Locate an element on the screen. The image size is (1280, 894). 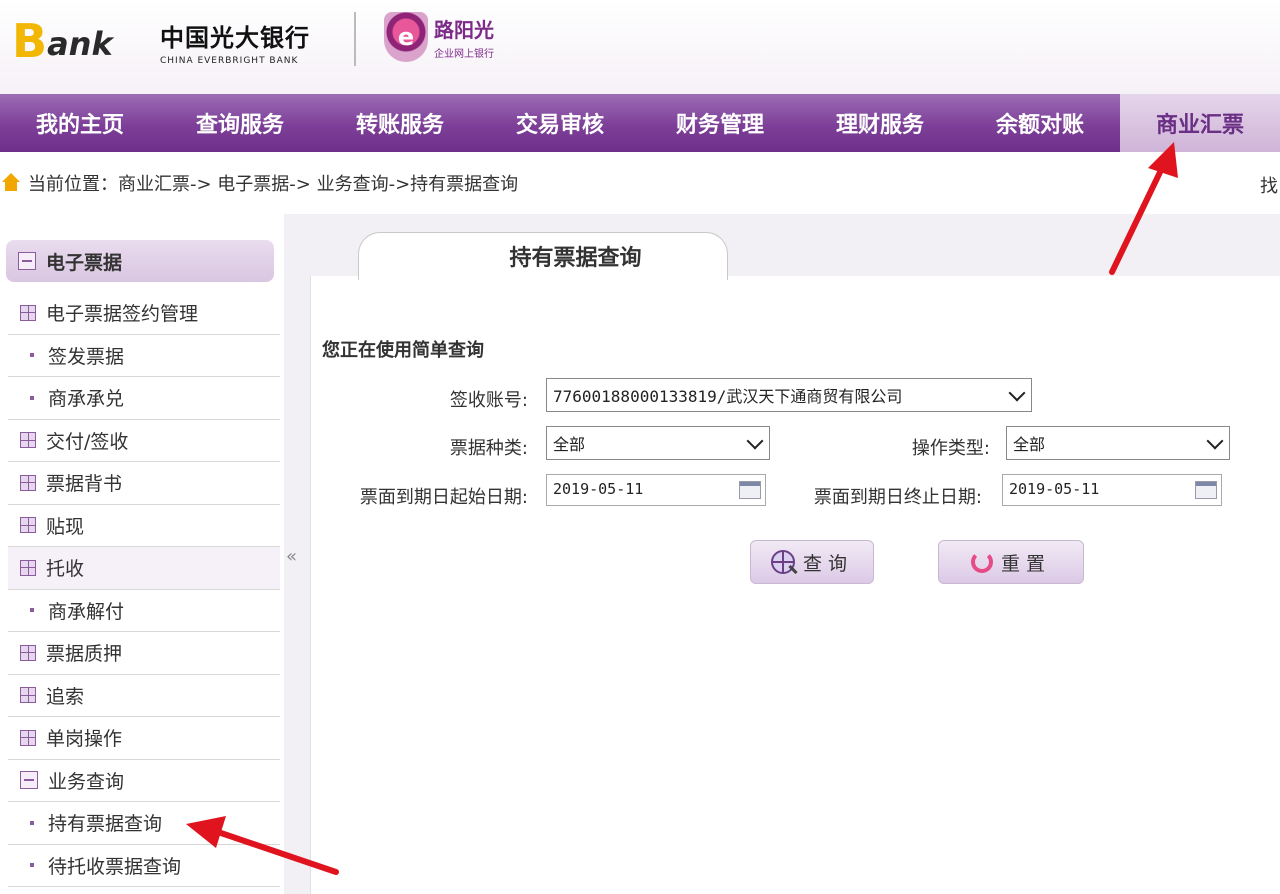
logo-ank: ank is located at coordinates (80, 44).